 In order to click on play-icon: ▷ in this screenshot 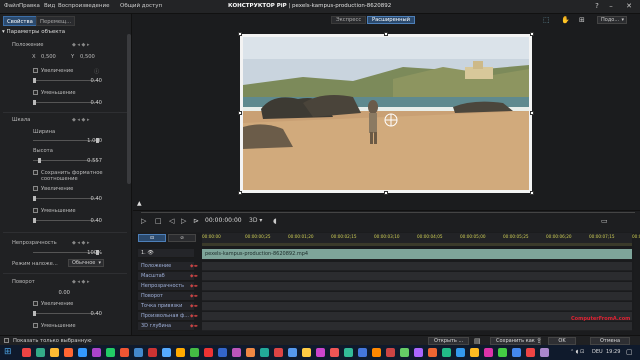, I will do `click(143, 221)`.